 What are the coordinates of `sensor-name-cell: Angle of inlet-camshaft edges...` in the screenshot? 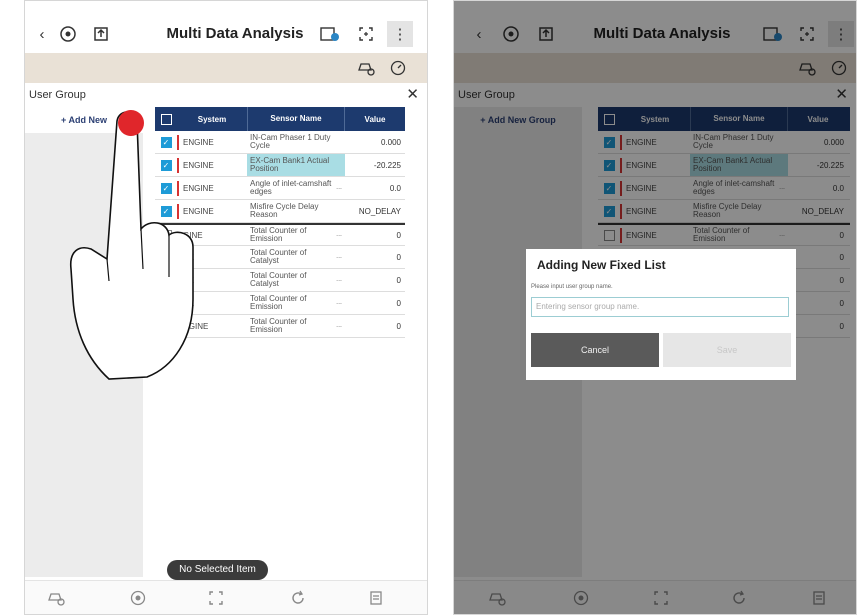 It's located at (296, 188).